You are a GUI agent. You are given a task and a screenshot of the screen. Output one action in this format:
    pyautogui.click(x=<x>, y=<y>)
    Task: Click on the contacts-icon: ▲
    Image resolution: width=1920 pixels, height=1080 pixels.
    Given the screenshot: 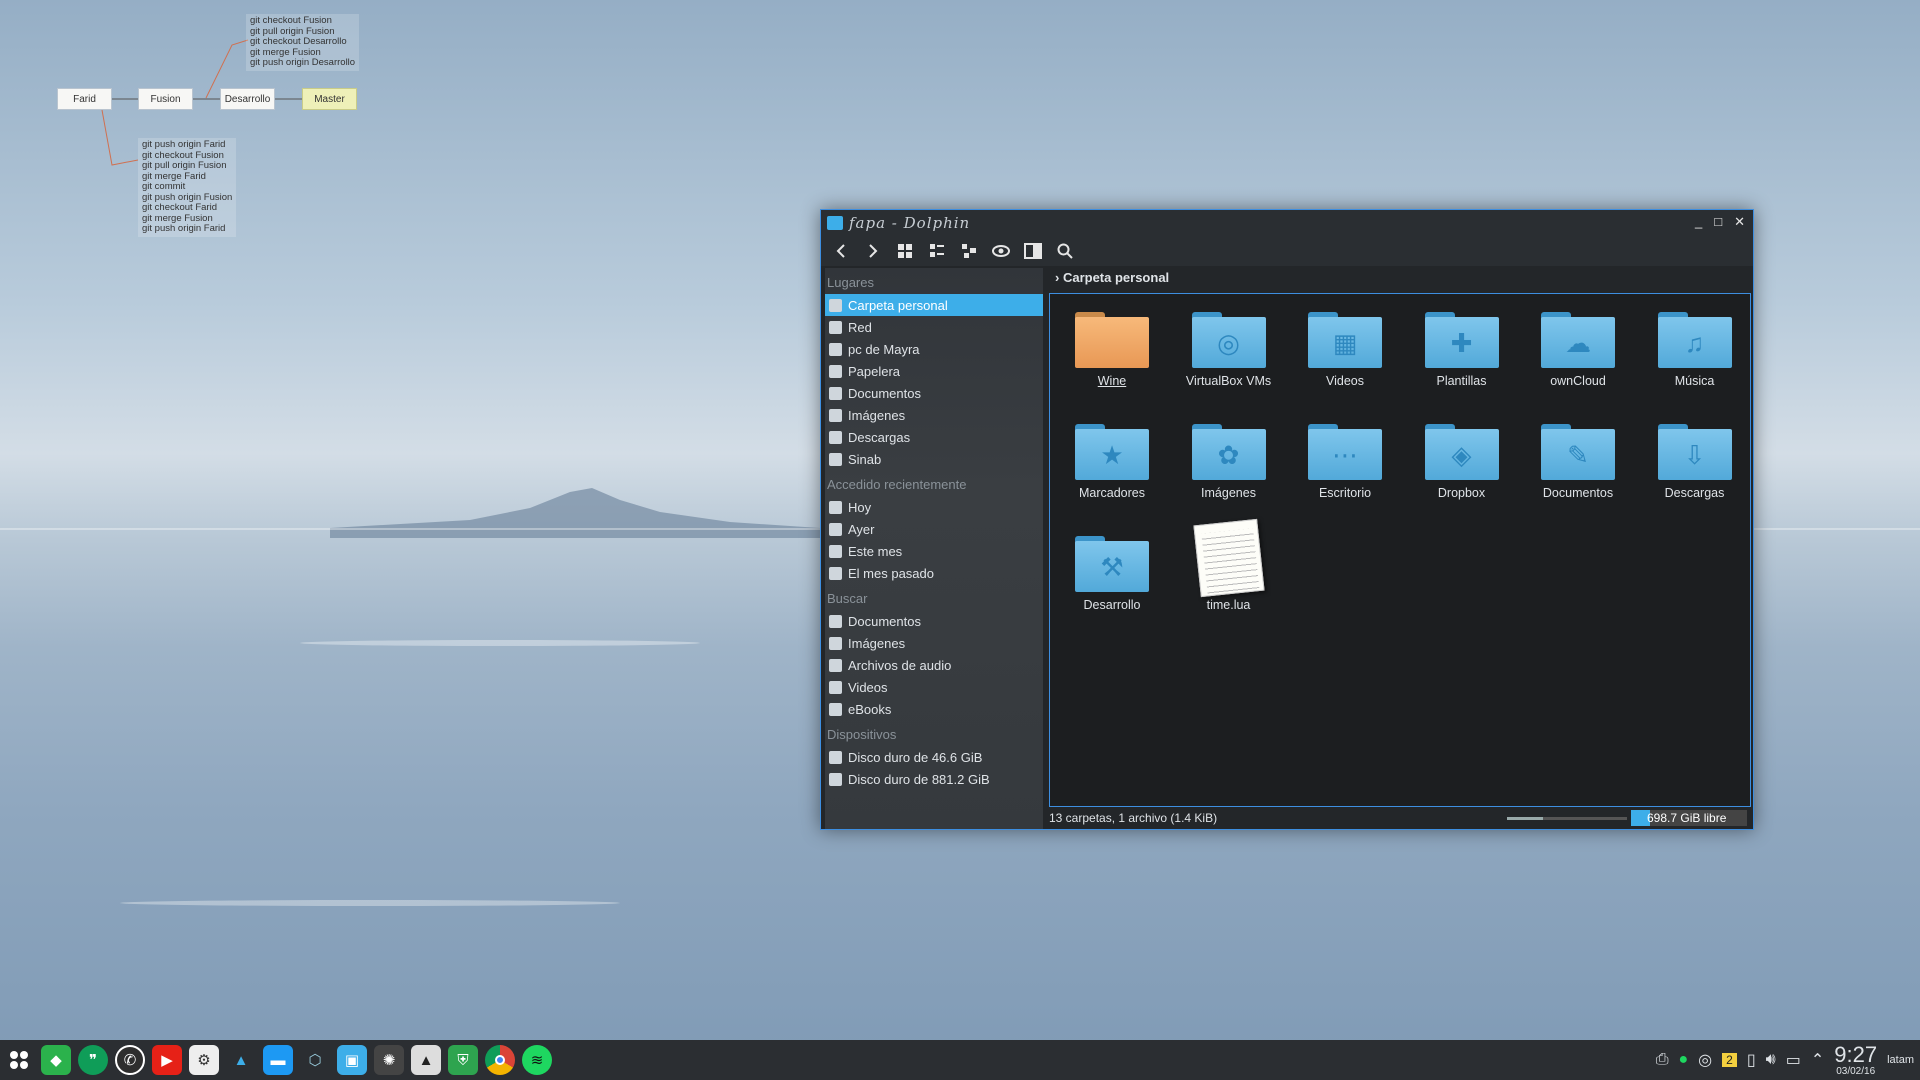 What is the action you would take?
    pyautogui.click(x=426, y=1060)
    